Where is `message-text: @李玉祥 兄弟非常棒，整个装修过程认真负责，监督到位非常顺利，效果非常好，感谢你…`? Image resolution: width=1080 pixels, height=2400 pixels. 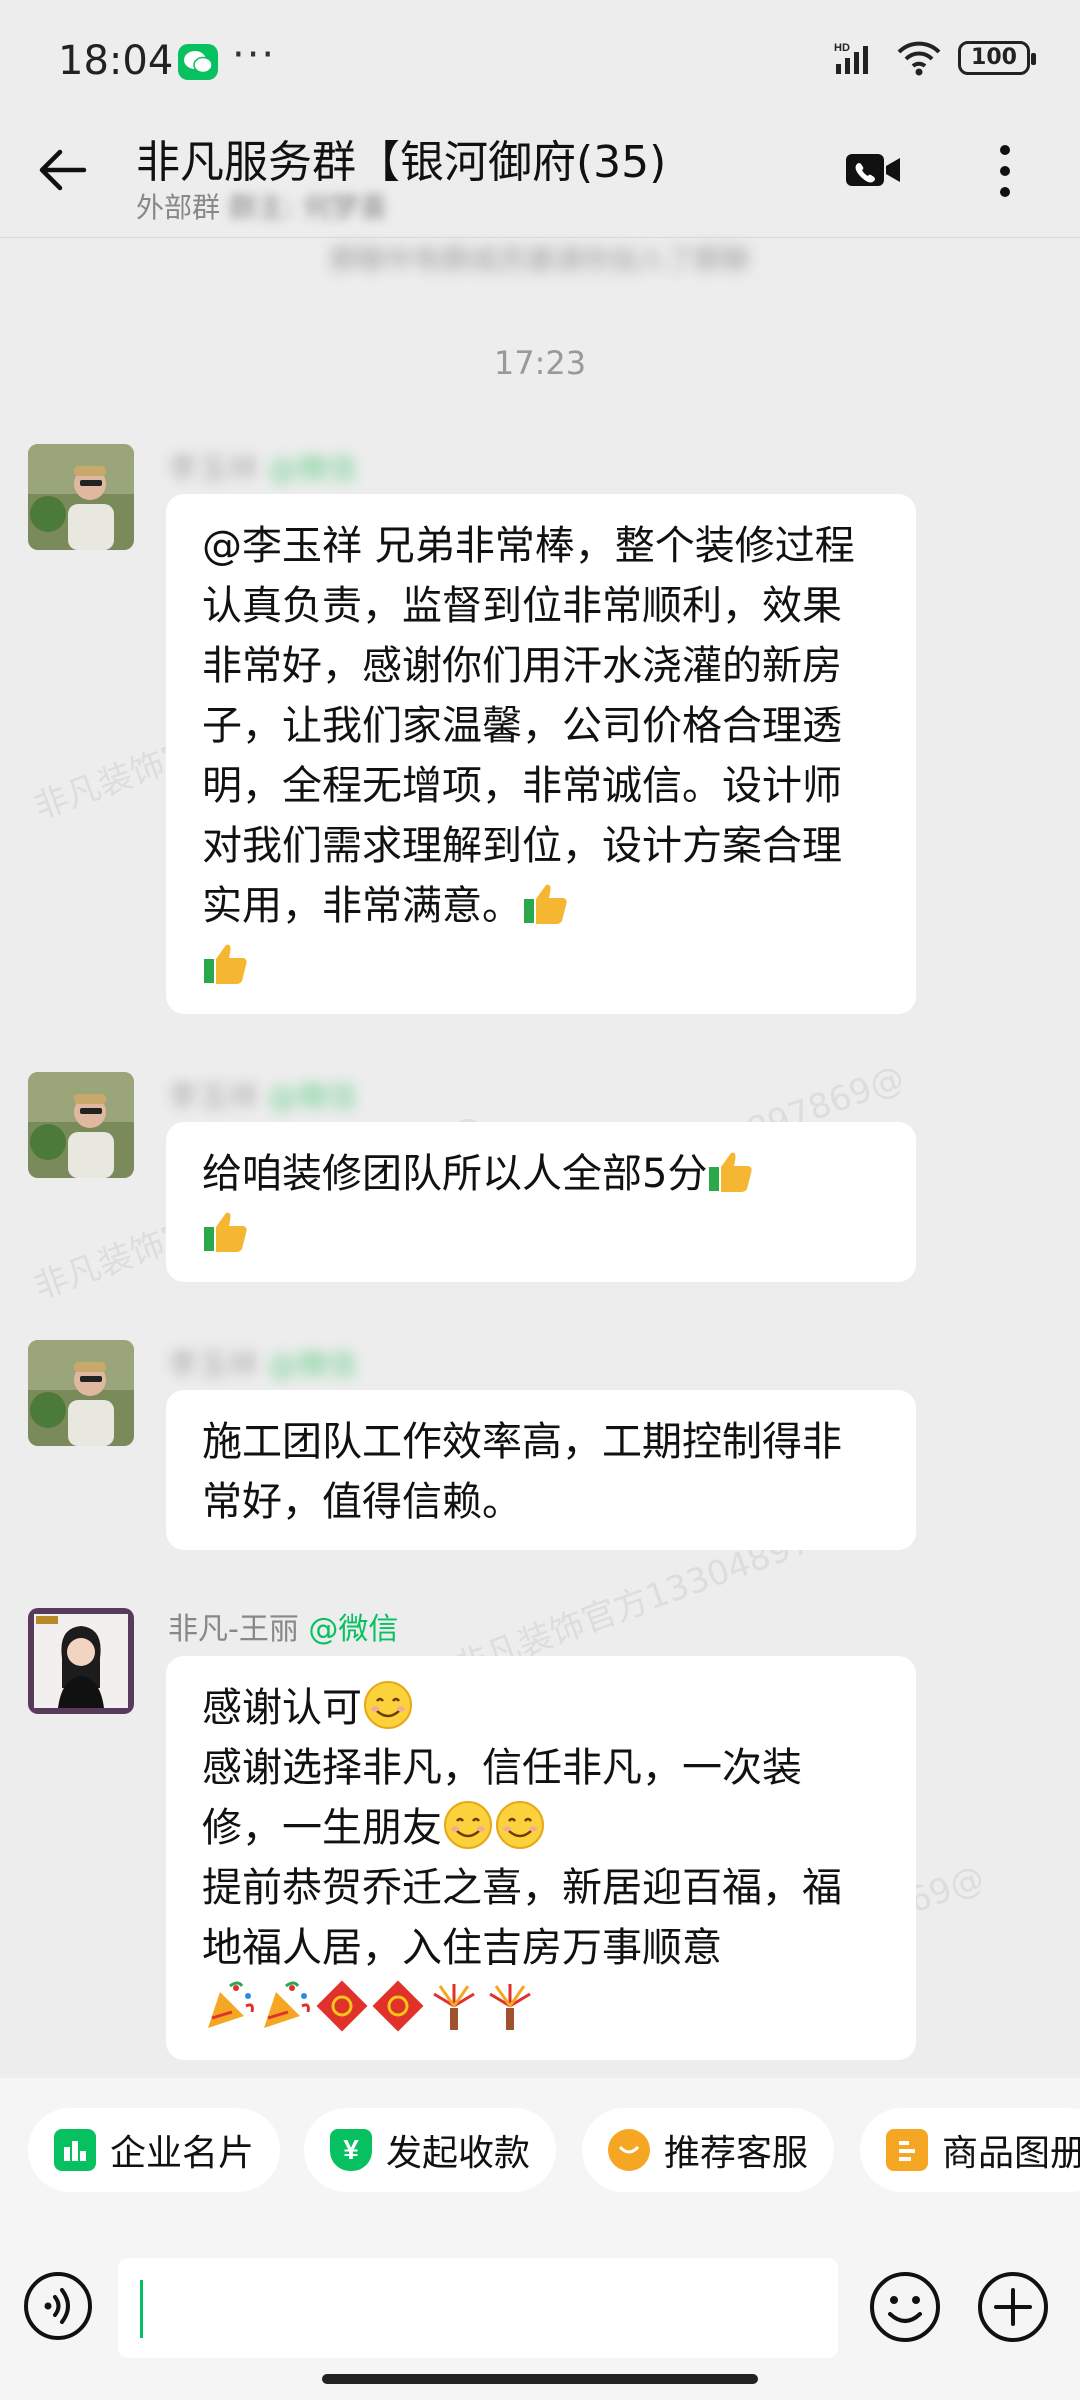 message-text: @李玉祥 兄弟非常棒，整个装修过程认真负责，监督到位非常顺利，效果非常好，感谢你… is located at coordinates (541, 756).